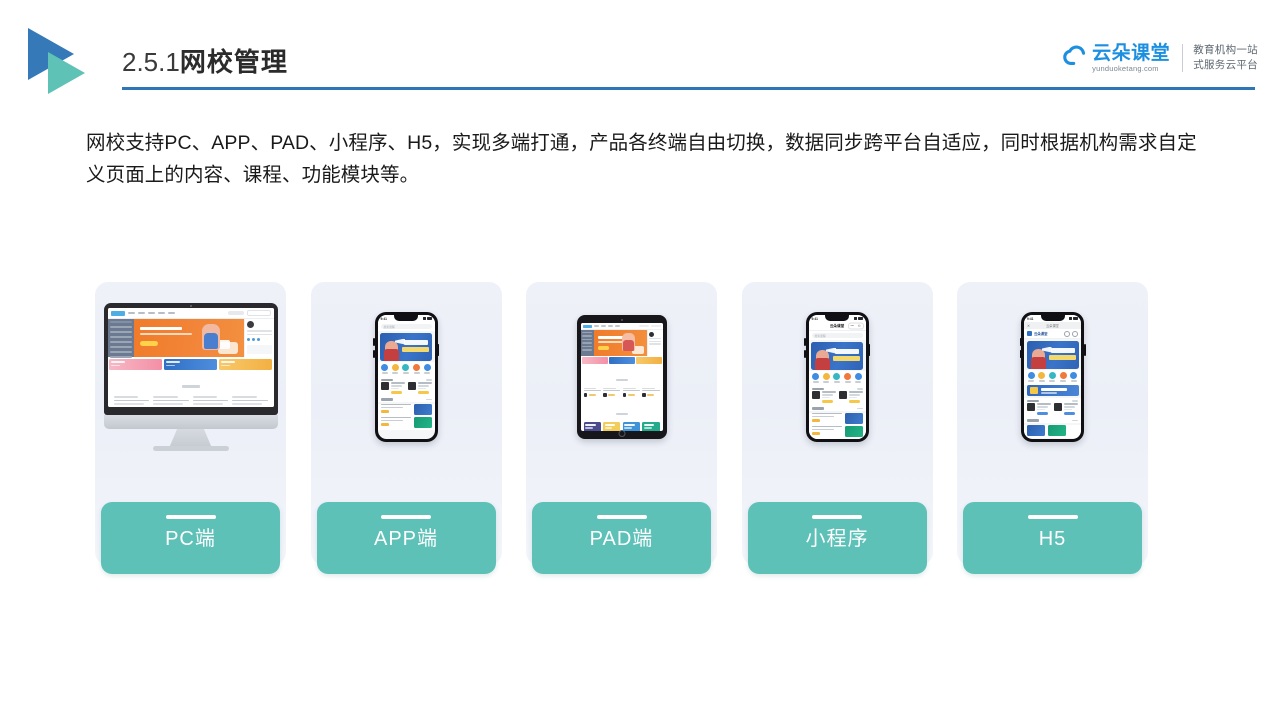 Image resolution: width=1280 pixels, height=720 pixels. I want to click on course-thumbnail, so click(422, 409).